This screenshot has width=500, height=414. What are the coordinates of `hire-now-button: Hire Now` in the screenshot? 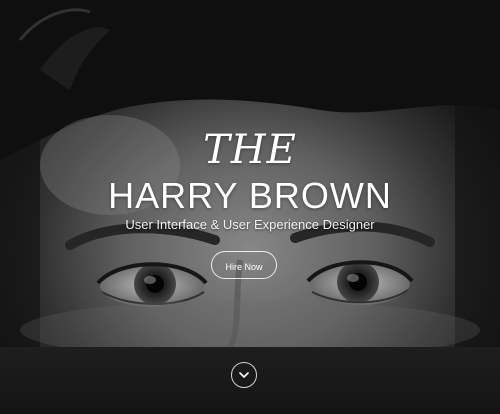 It's located at (244, 265).